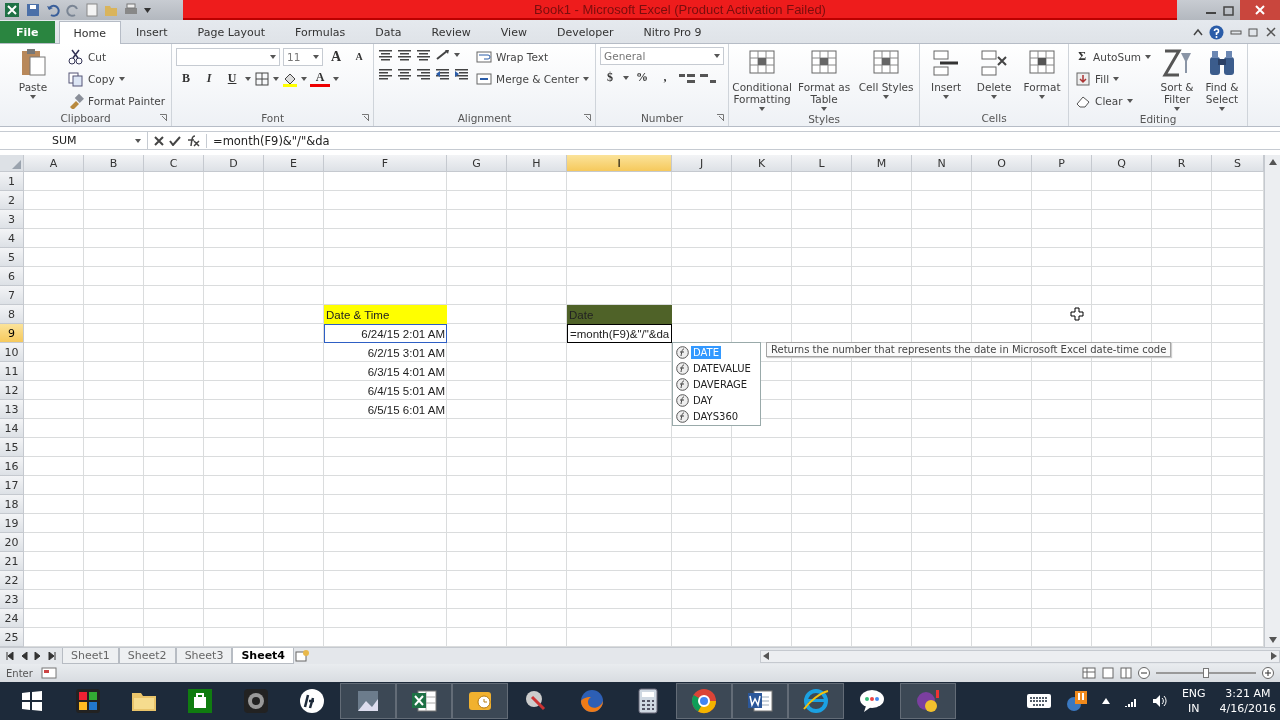 This screenshot has width=1280, height=720. What do you see at coordinates (12, 219) in the screenshot?
I see `row-header: 3` at bounding box center [12, 219].